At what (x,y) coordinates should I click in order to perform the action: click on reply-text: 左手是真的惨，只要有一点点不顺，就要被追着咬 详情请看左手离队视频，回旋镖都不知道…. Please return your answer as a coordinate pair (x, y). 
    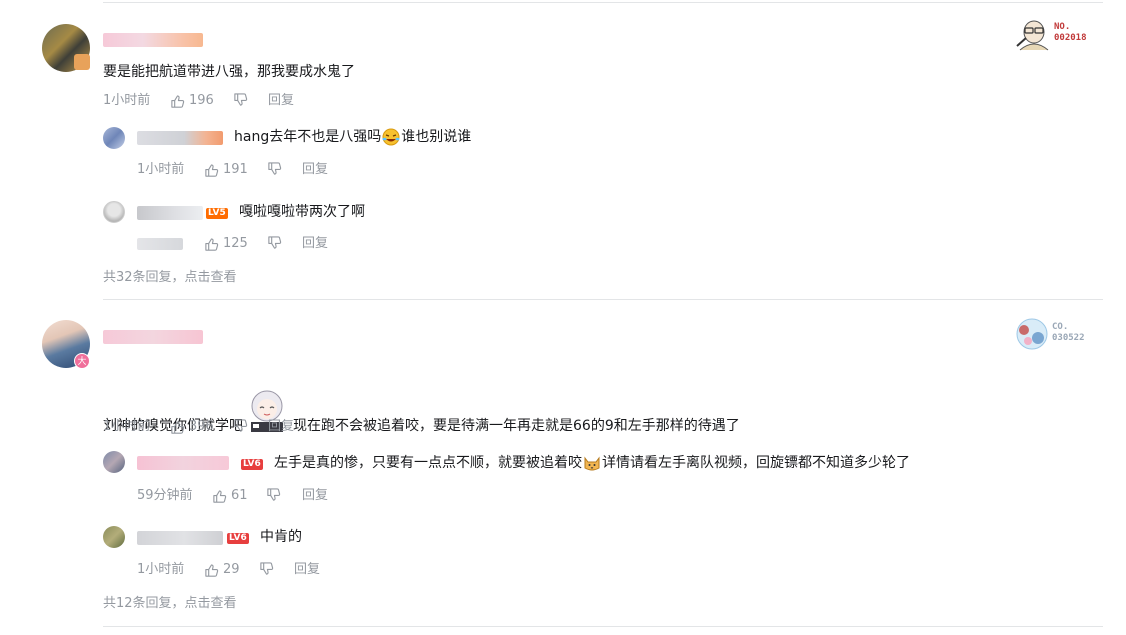
    Looking at the image, I should click on (592, 463).